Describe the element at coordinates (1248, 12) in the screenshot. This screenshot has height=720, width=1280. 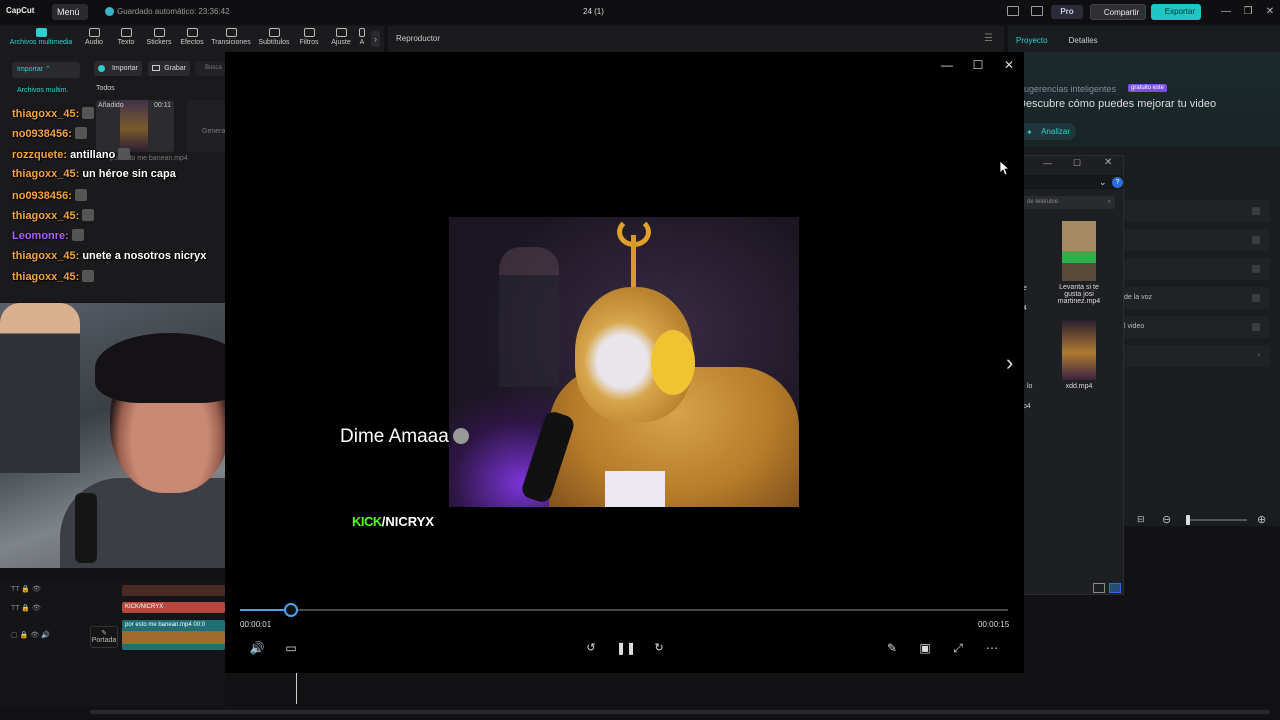
I see `restore-icon: ❐` at that location.